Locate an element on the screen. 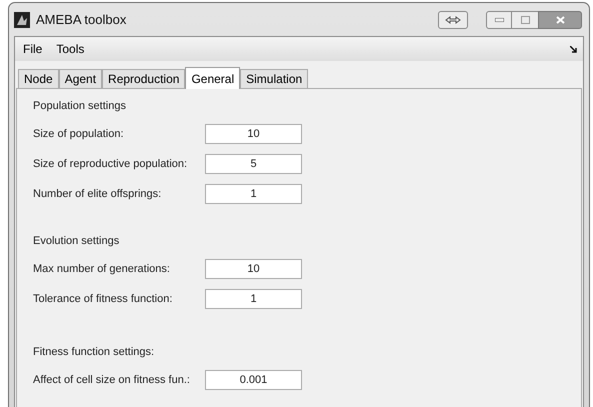  field-label: Tolerance of fitness function: is located at coordinates (103, 299).